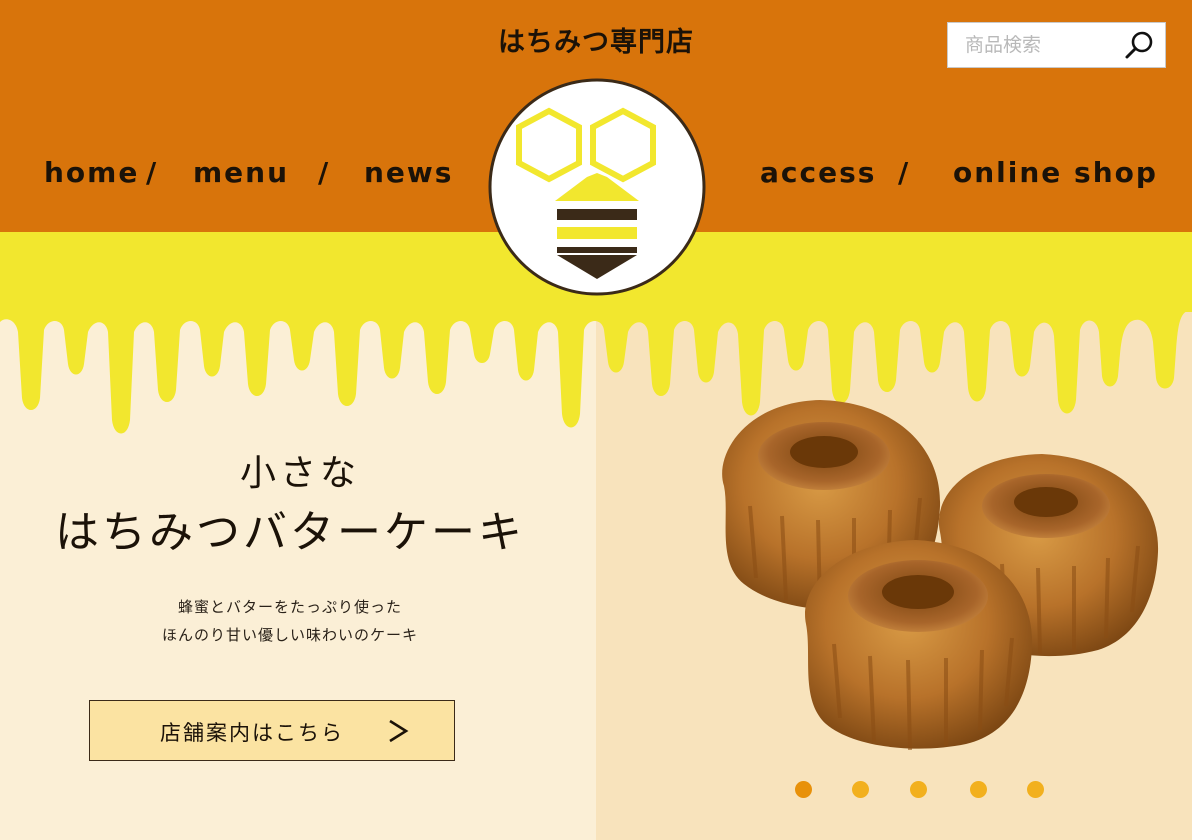 This screenshot has width=1192, height=840. What do you see at coordinates (818, 172) in the screenshot?
I see `nav-access: access` at bounding box center [818, 172].